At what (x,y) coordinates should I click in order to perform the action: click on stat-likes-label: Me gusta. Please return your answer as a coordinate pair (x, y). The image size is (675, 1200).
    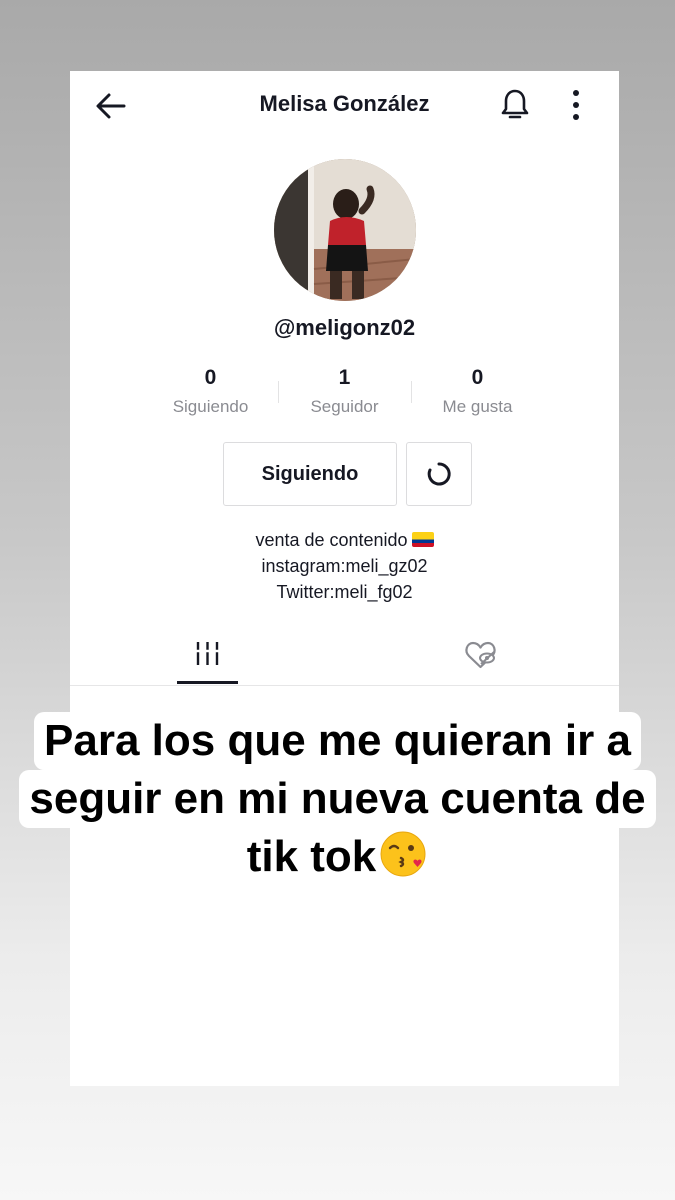
    Looking at the image, I should click on (477, 406).